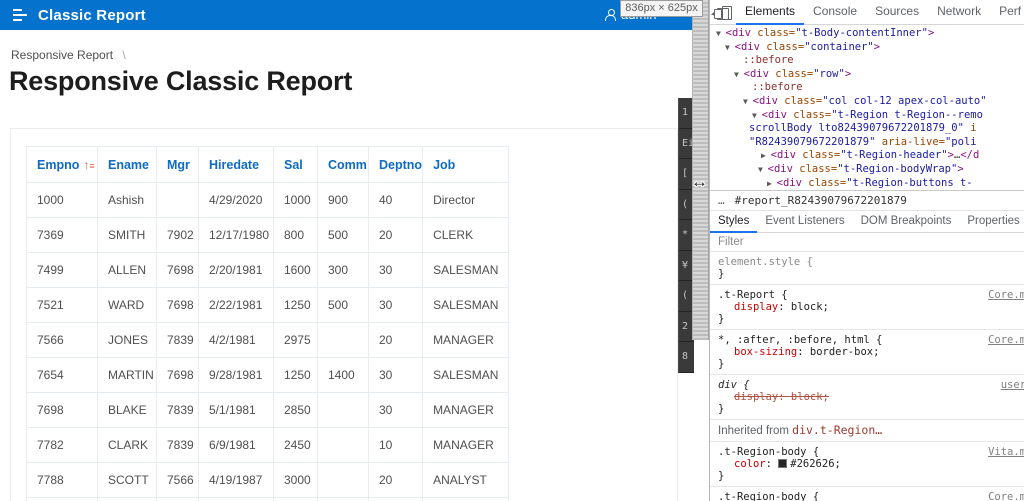 The width and height of the screenshot is (1024, 501). Describe the element at coordinates (867, 268) in the screenshot. I see `css-rule: element.style {}` at that location.